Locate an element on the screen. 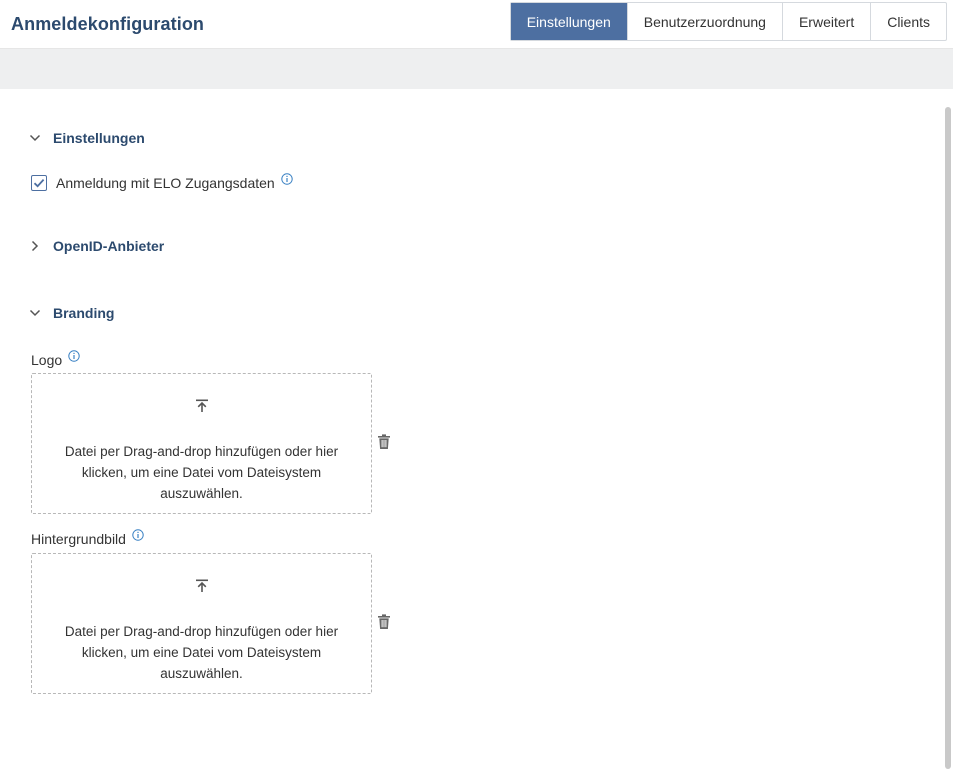  tab-einstellungen: Einstellungen is located at coordinates (568, 21).